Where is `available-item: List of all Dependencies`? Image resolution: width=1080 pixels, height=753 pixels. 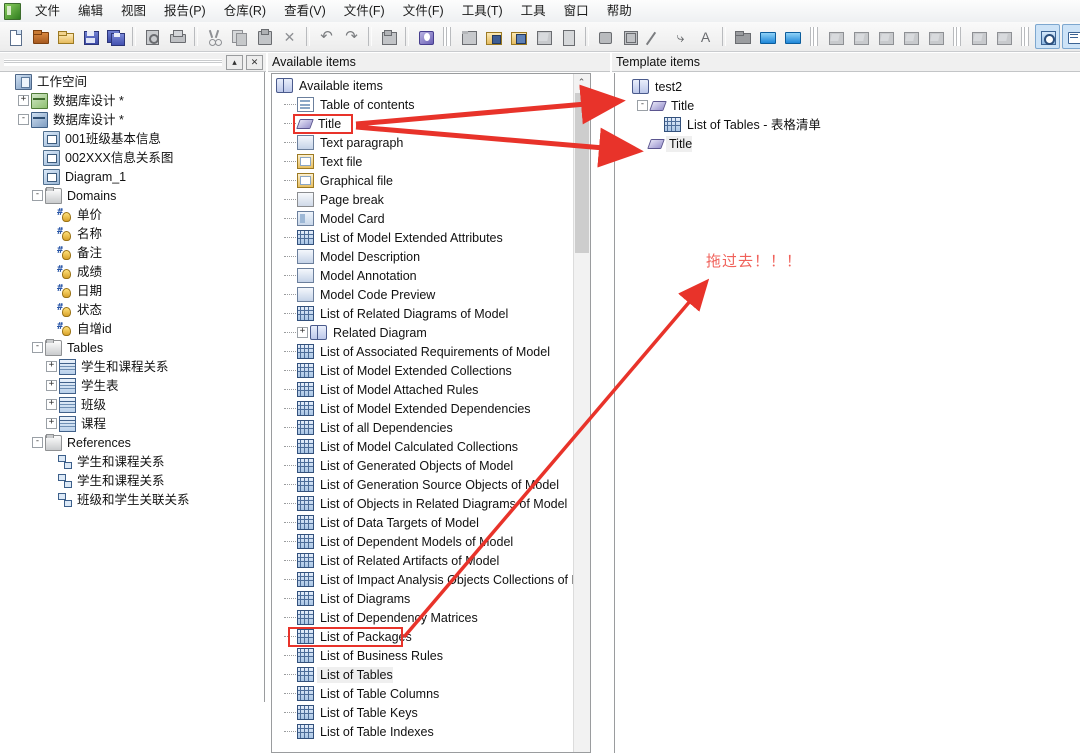 available-item: List of all Dependencies is located at coordinates (423, 427).